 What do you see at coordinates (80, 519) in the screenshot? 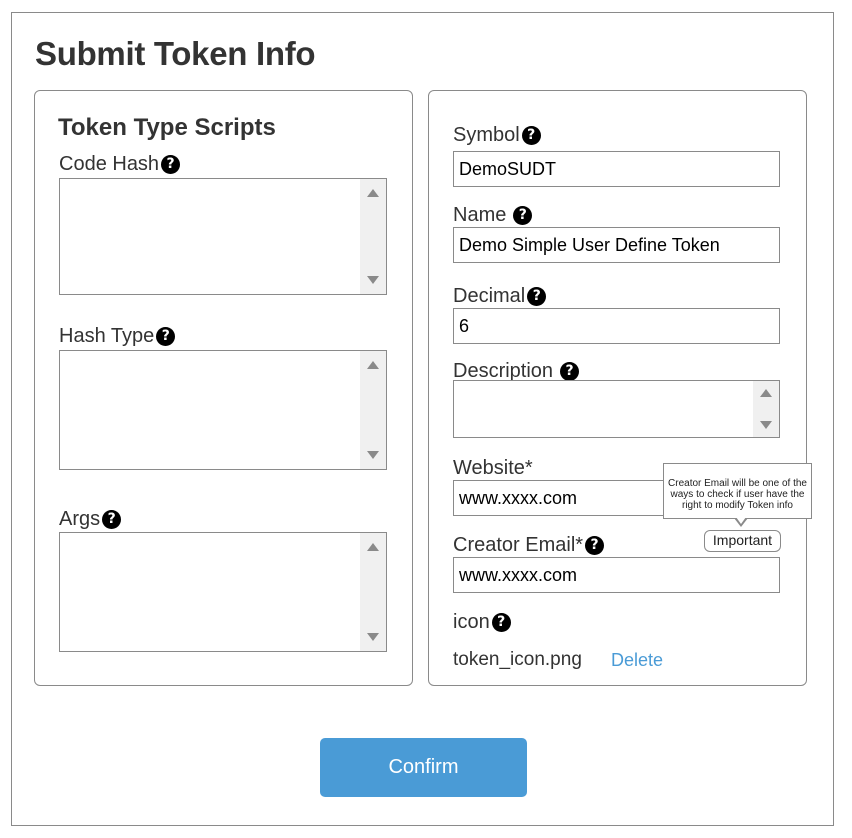
I see `args-label-text: Args` at bounding box center [80, 519].